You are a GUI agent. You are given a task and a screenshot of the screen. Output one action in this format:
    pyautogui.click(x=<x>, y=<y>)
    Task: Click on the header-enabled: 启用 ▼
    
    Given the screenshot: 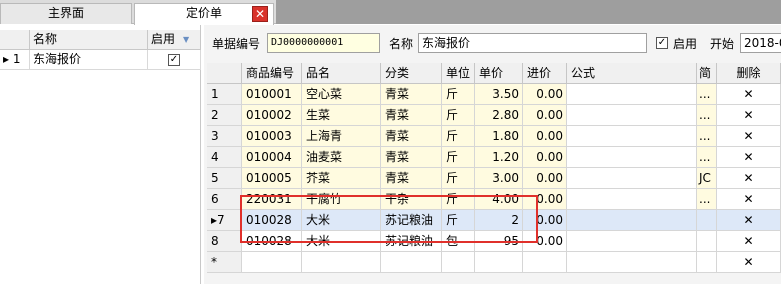 What is the action you would take?
    pyautogui.click(x=174, y=40)
    